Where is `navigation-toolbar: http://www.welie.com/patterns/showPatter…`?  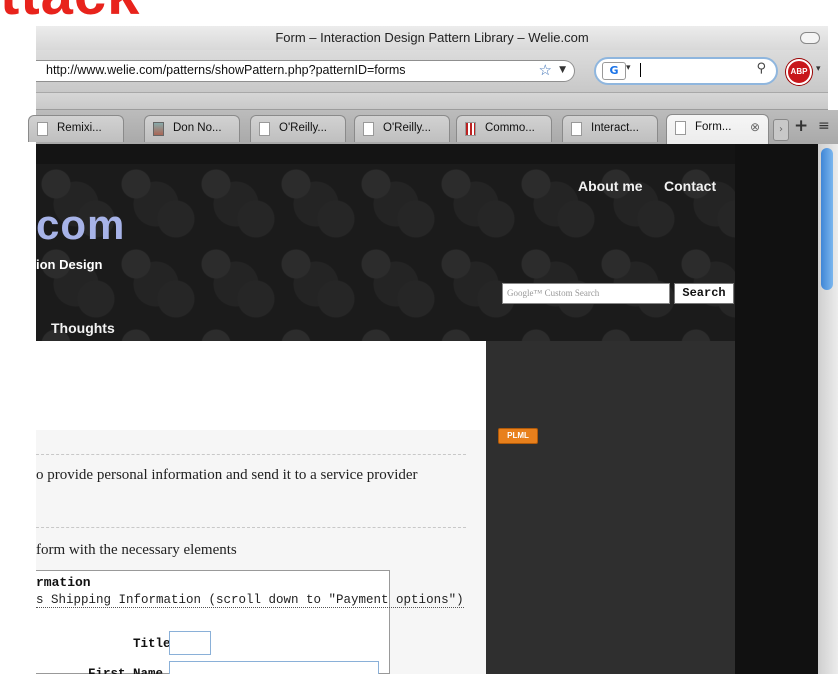
navigation-toolbar: http://www.welie.com/patterns/showPatter… is located at coordinates (432, 71).